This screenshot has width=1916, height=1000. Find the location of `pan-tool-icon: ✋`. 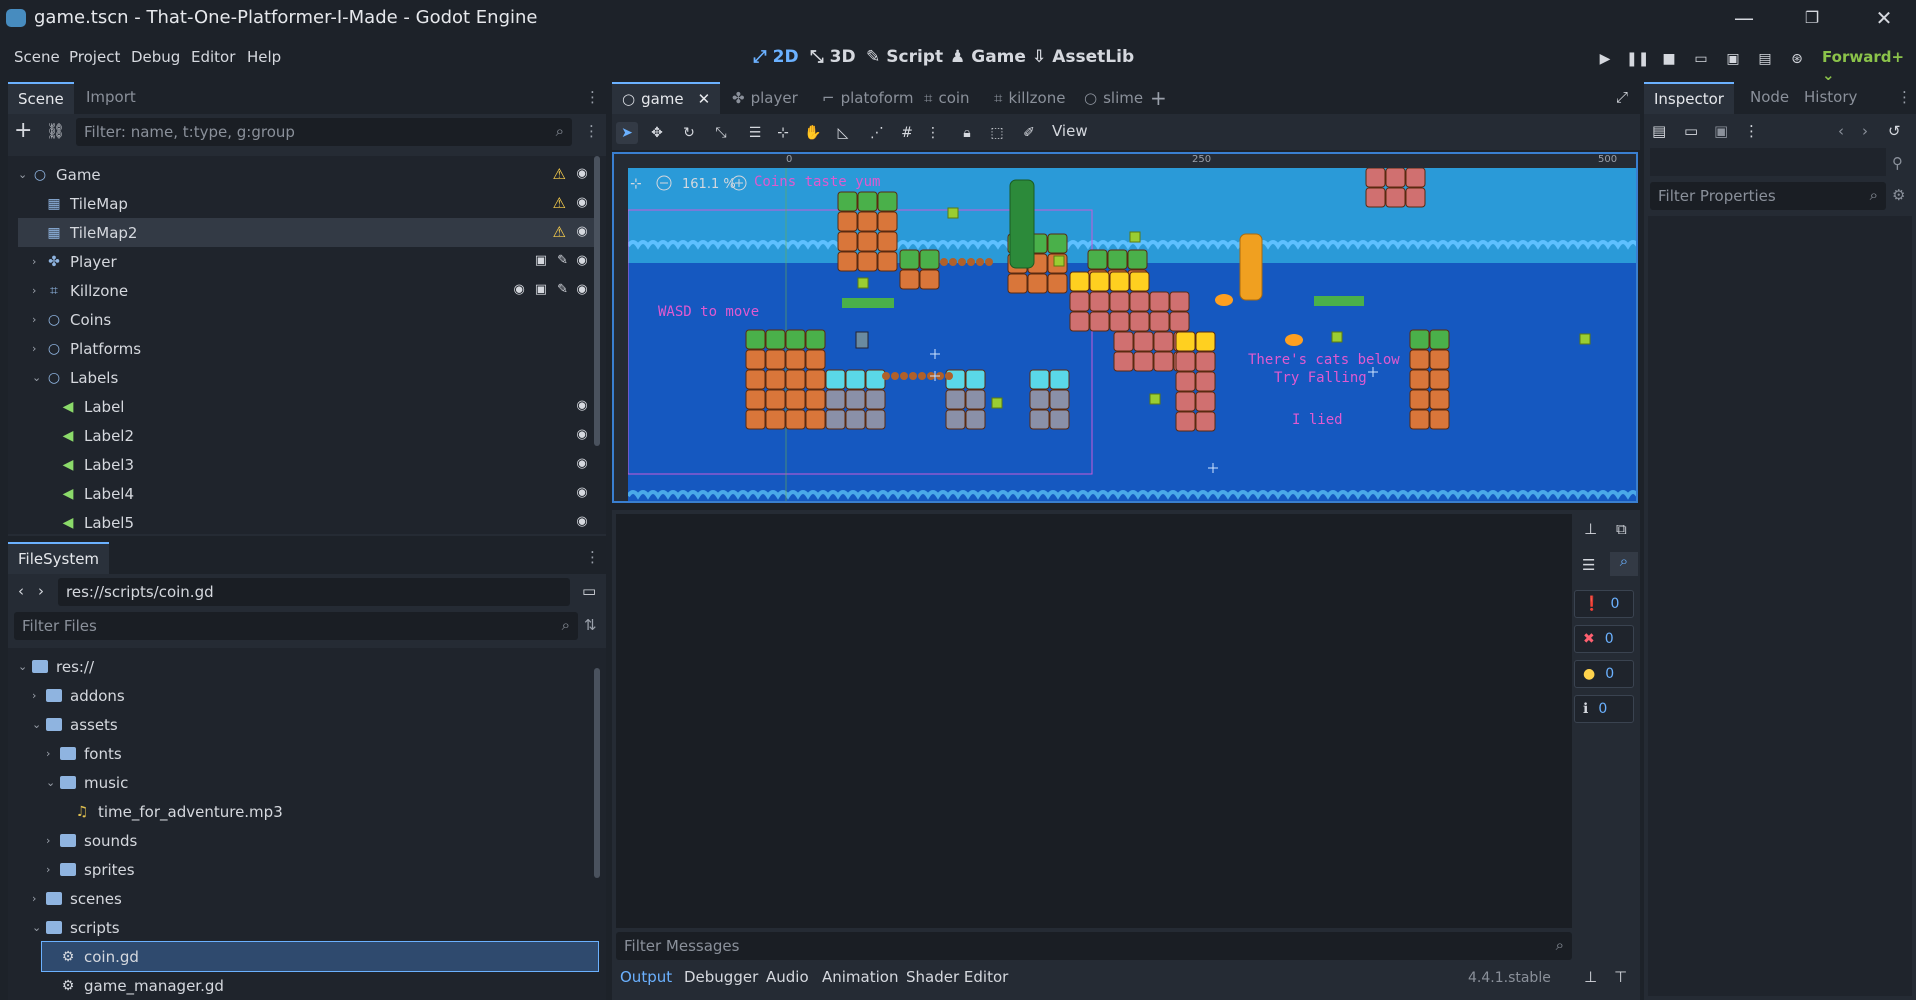

pan-tool-icon: ✋ is located at coordinates (813, 133).